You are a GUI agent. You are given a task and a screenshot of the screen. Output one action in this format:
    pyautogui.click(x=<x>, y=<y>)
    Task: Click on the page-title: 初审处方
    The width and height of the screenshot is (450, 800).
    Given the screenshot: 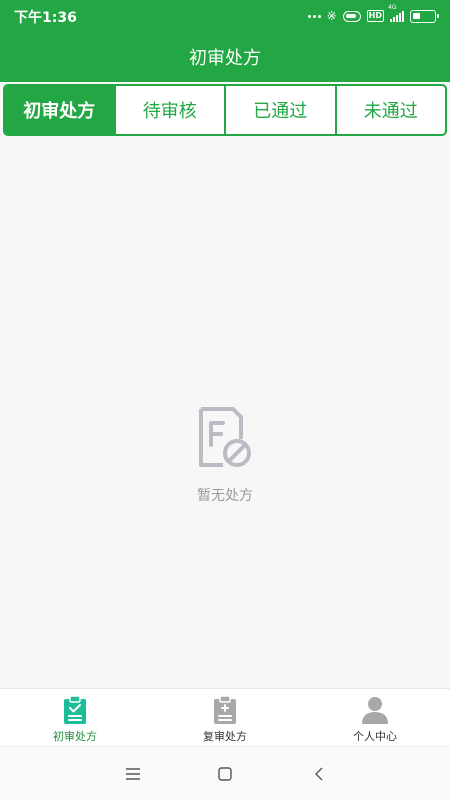 What is the action you would take?
    pyautogui.click(x=225, y=58)
    